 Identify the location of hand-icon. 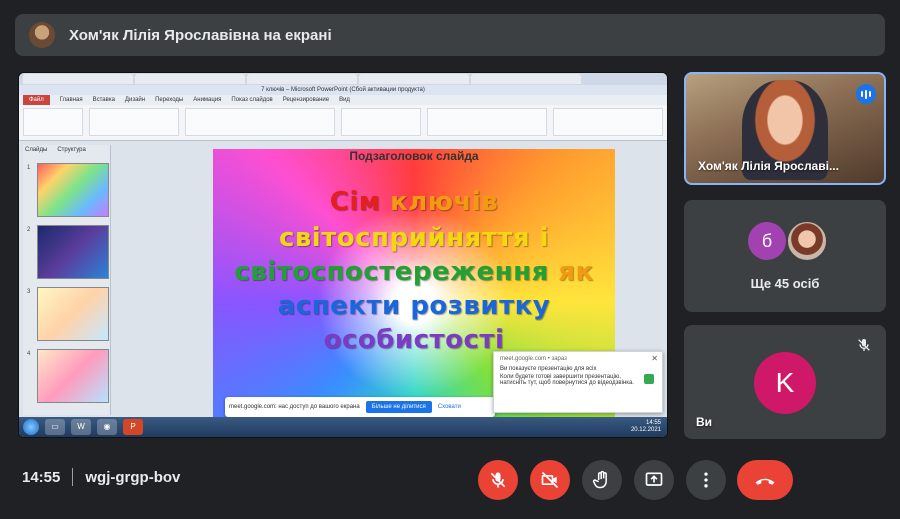
(599, 479).